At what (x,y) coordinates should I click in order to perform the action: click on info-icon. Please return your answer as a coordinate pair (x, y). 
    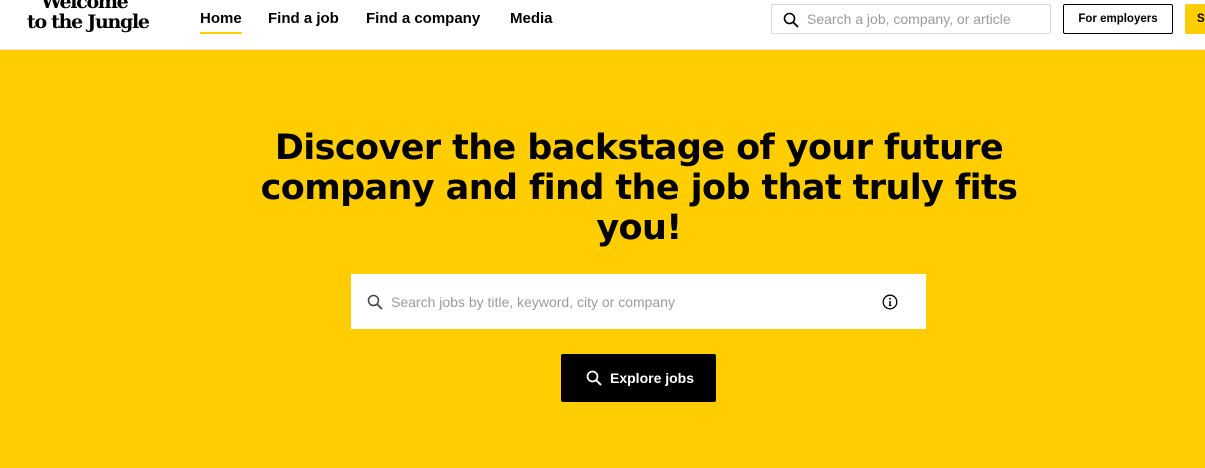
    Looking at the image, I should click on (890, 302).